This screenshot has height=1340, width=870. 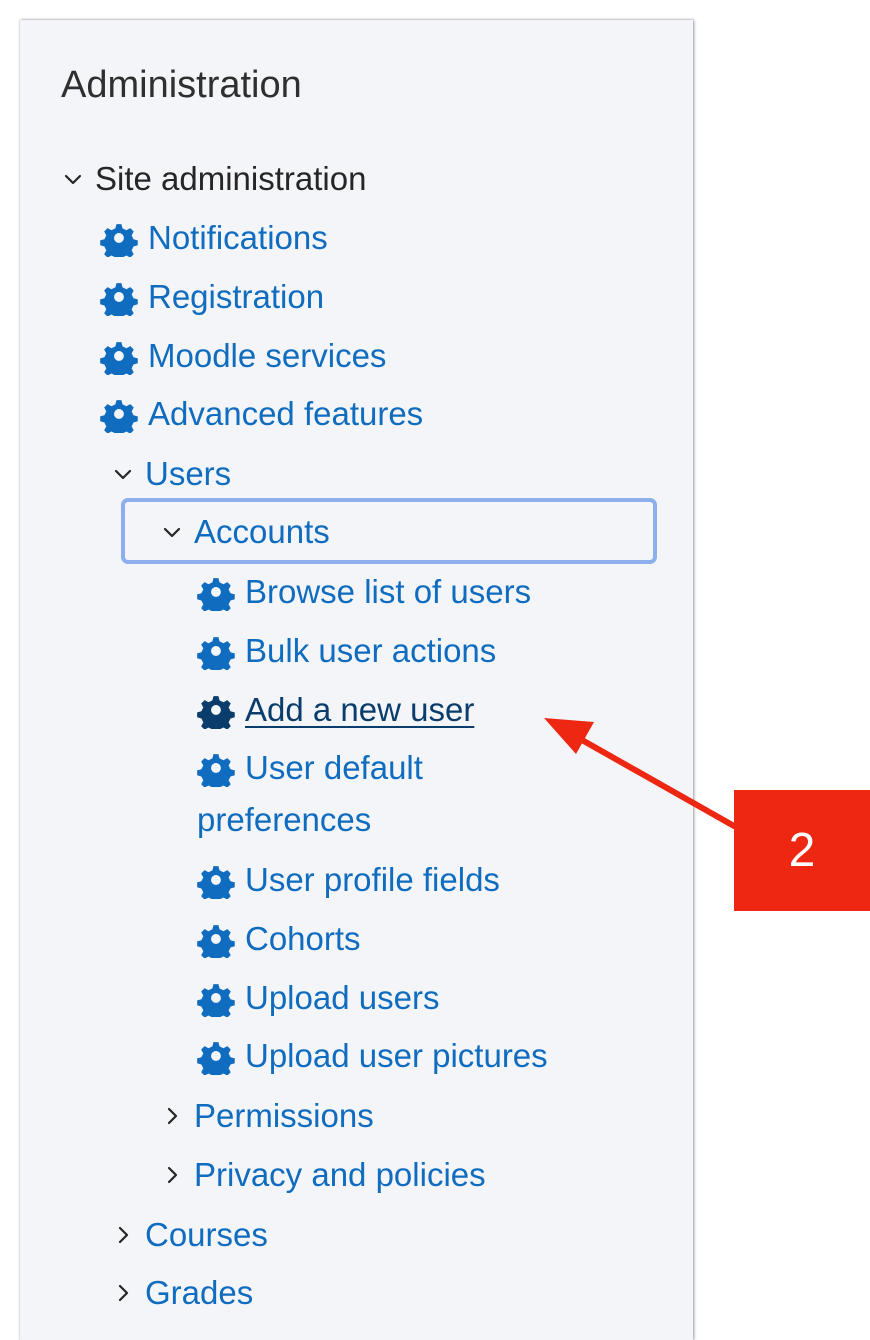 What do you see at coordinates (284, 1115) in the screenshot?
I see `tree-item-label: Permissions` at bounding box center [284, 1115].